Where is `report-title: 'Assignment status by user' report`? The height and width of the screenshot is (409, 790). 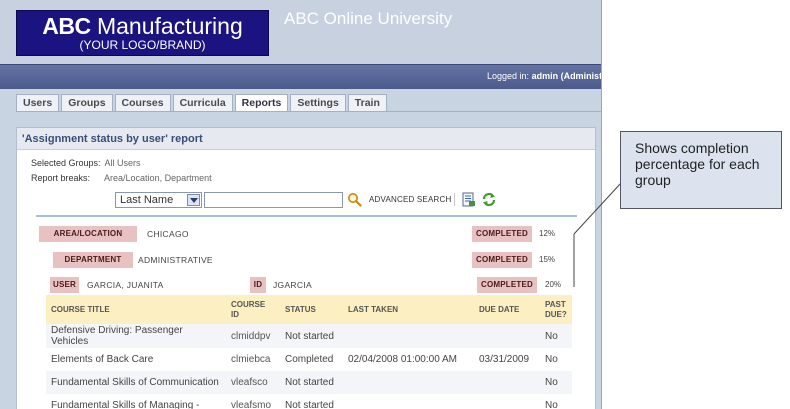
report-title: 'Assignment status by user' report is located at coordinates (306, 139).